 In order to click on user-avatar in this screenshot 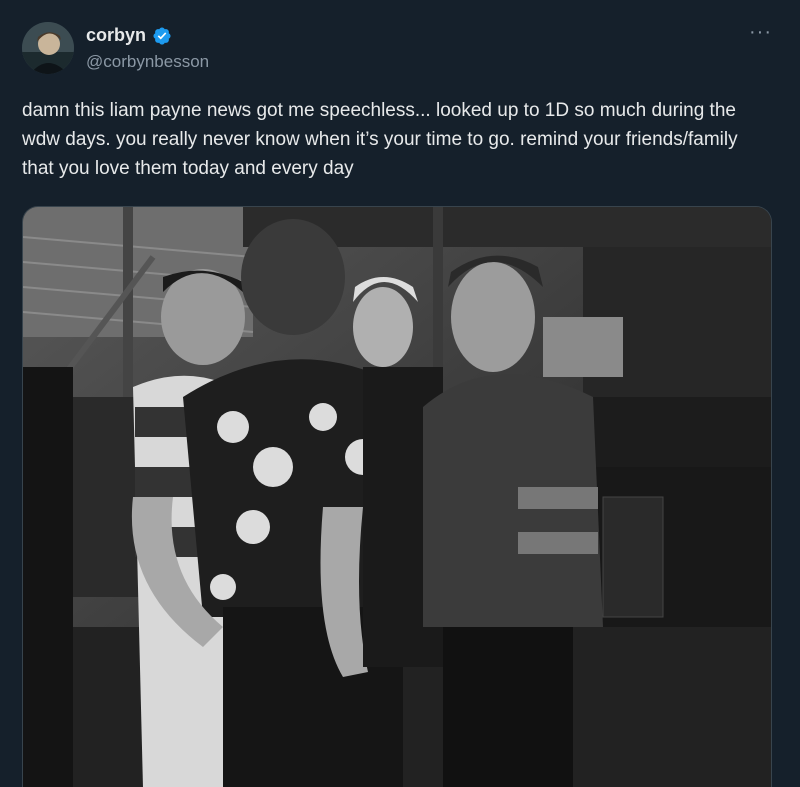, I will do `click(48, 48)`.